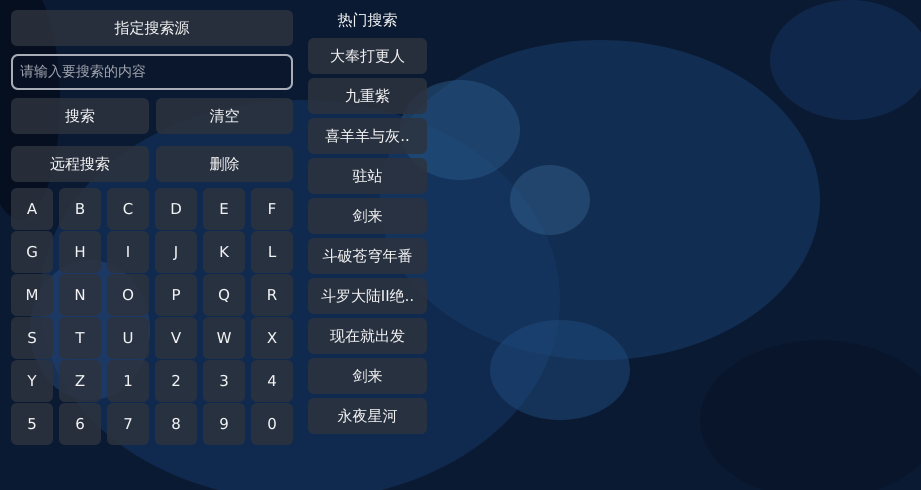  What do you see at coordinates (32, 209) in the screenshot?
I see `key-button: A` at bounding box center [32, 209].